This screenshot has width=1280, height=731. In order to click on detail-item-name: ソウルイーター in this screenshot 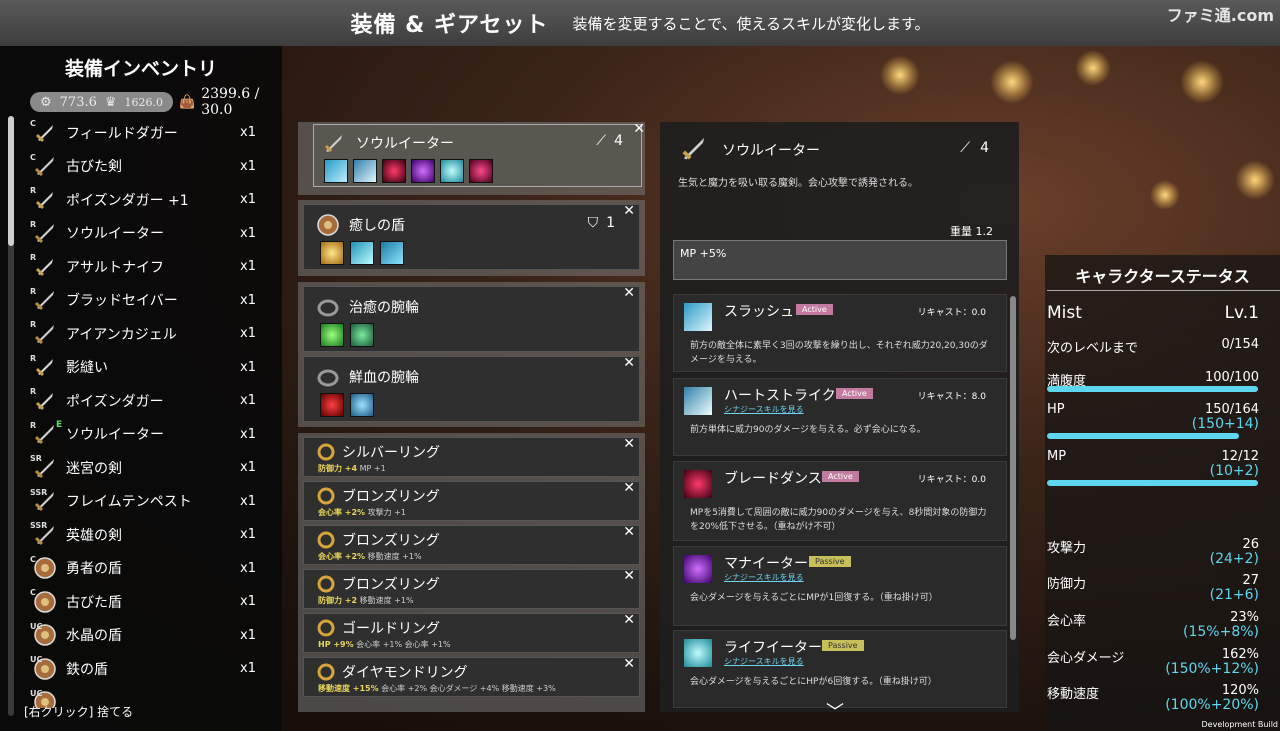, I will do `click(771, 151)`.